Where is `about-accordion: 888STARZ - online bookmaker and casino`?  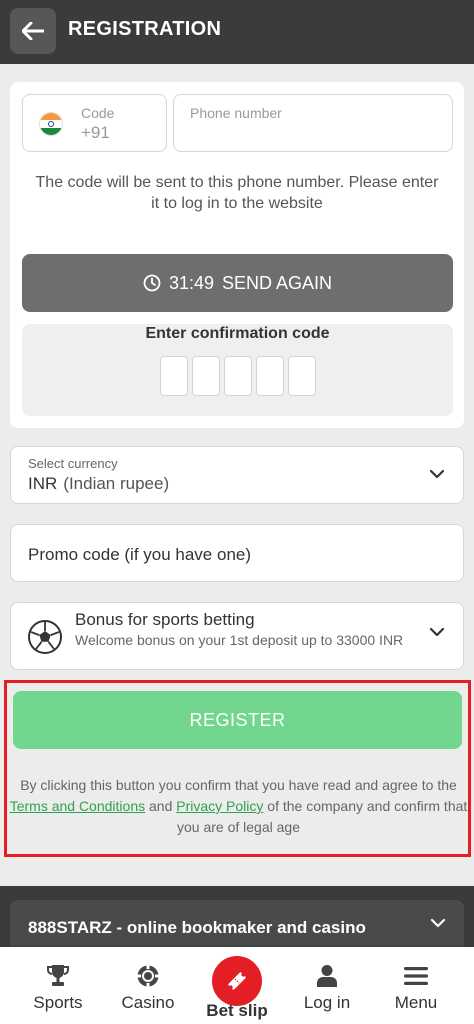
about-accordion: 888STARZ - online bookmaker and casino is located at coordinates (237, 927).